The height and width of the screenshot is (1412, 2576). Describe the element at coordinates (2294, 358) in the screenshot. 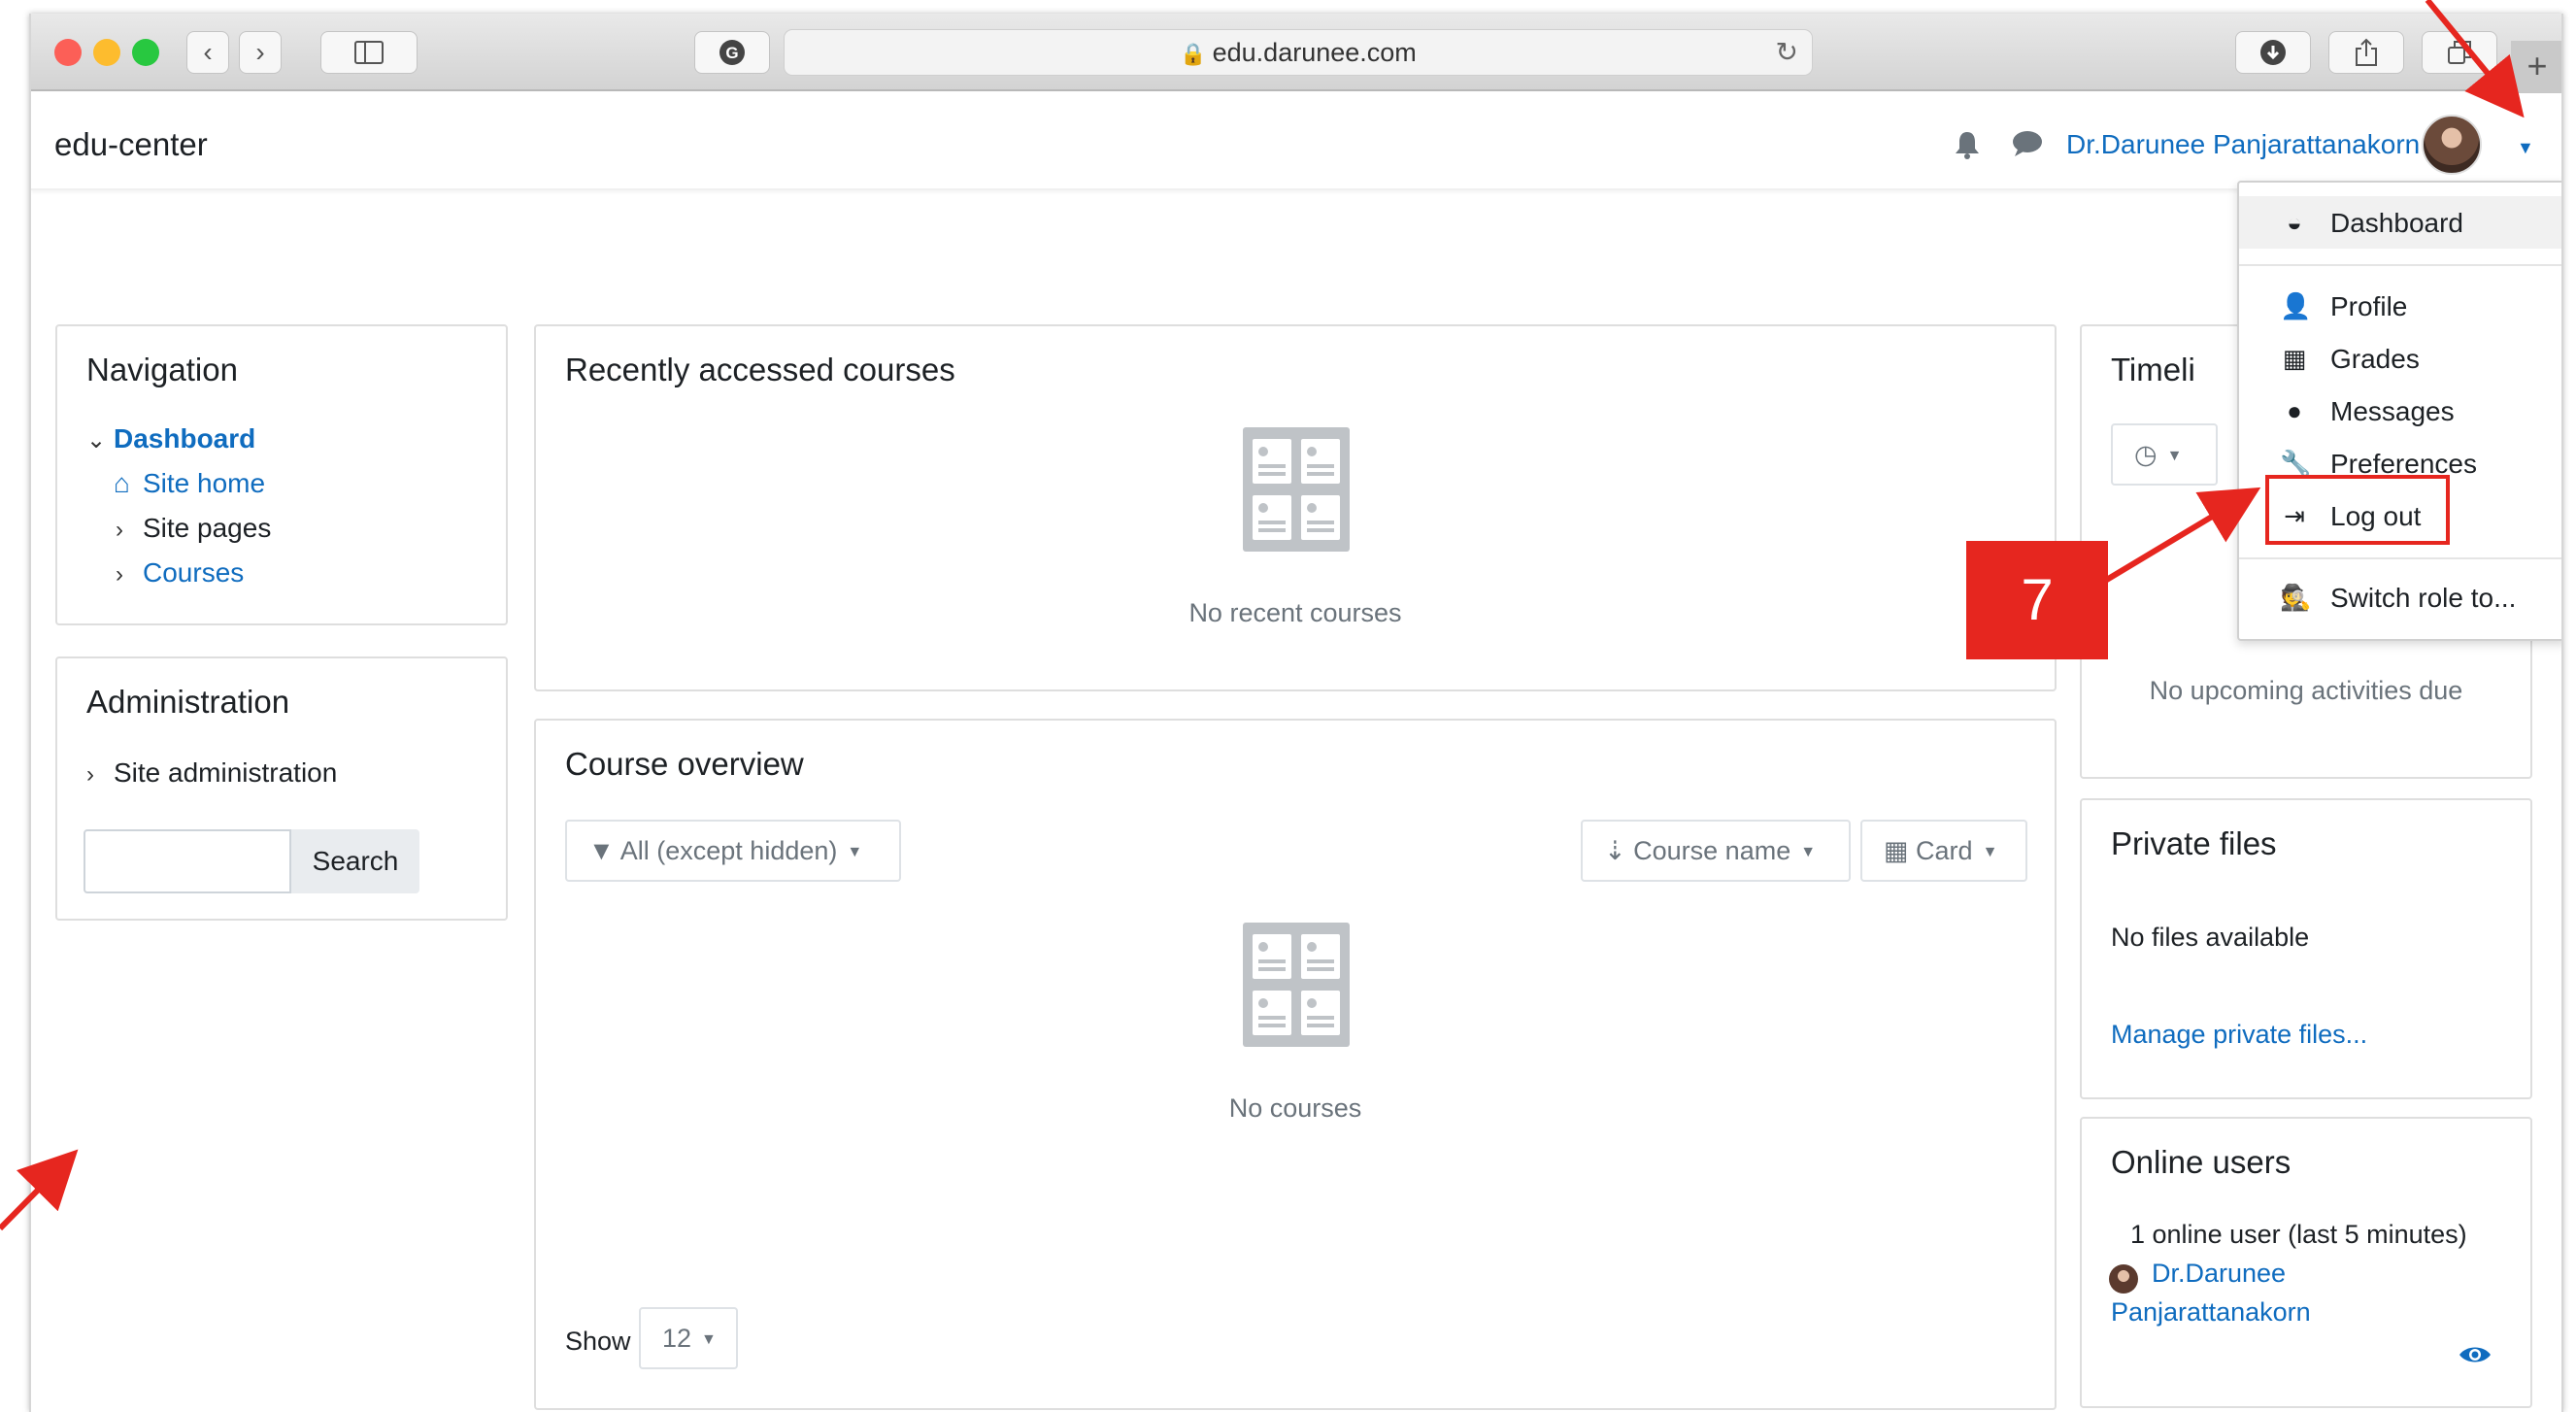

I see `table-icon: ▦` at that location.